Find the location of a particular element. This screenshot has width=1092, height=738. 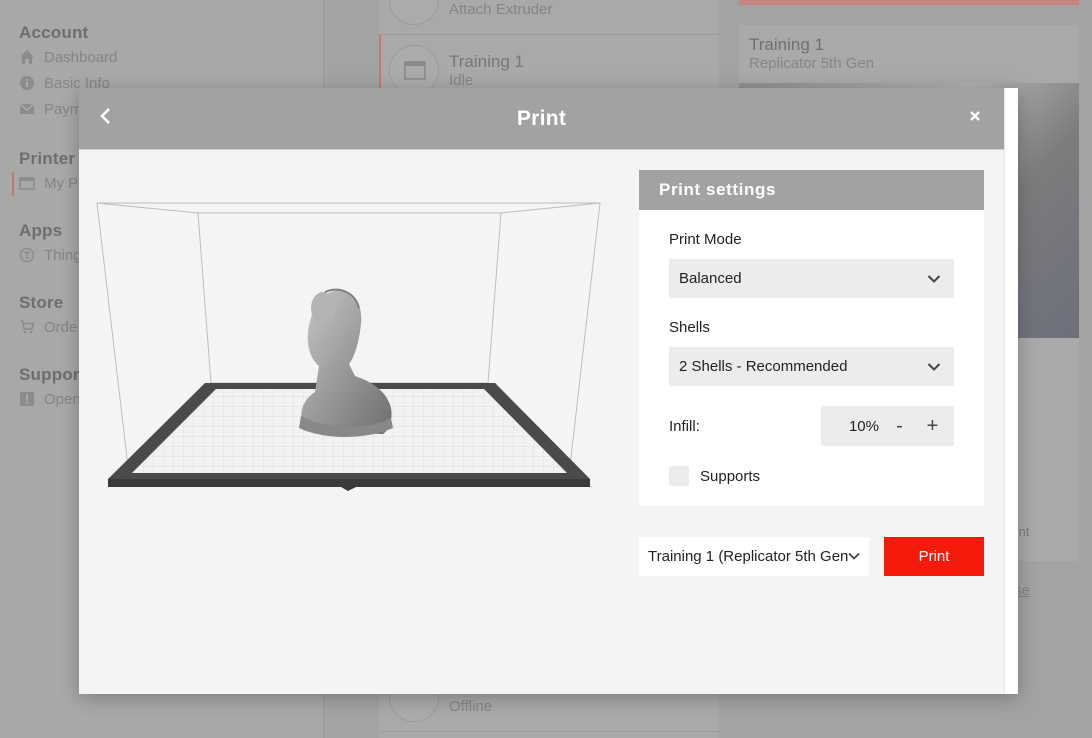

sidebar-section-title: Store is located at coordinates (41, 302).